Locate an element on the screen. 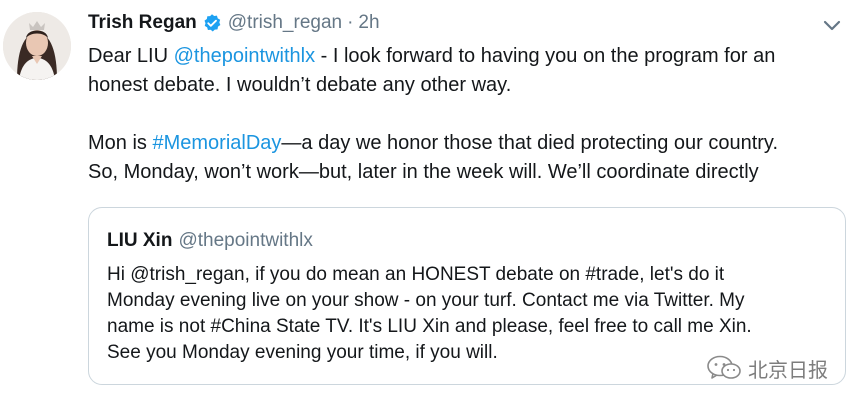  quoted-tweet-header: LIU Xin @thepointwithlx is located at coordinates (210, 241).